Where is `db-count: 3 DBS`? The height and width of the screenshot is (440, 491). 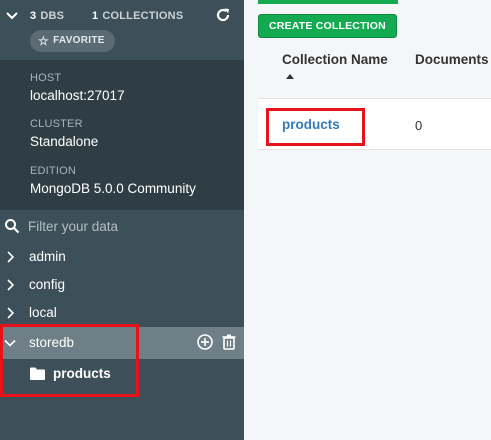 db-count: 3 DBS is located at coordinates (47, 16).